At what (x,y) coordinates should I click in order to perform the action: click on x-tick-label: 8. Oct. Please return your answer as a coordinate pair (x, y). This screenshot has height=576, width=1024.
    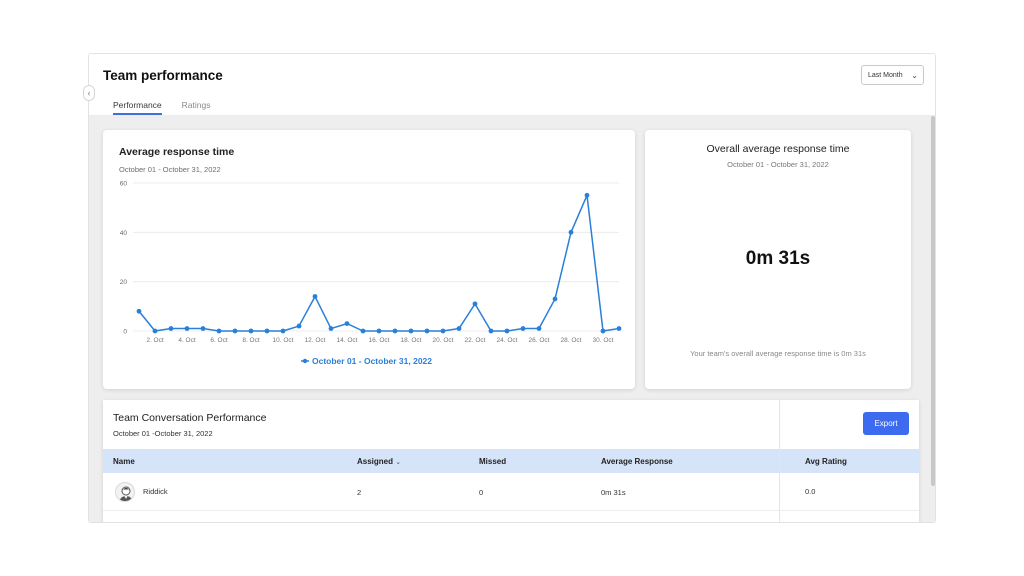
    Looking at the image, I should click on (251, 340).